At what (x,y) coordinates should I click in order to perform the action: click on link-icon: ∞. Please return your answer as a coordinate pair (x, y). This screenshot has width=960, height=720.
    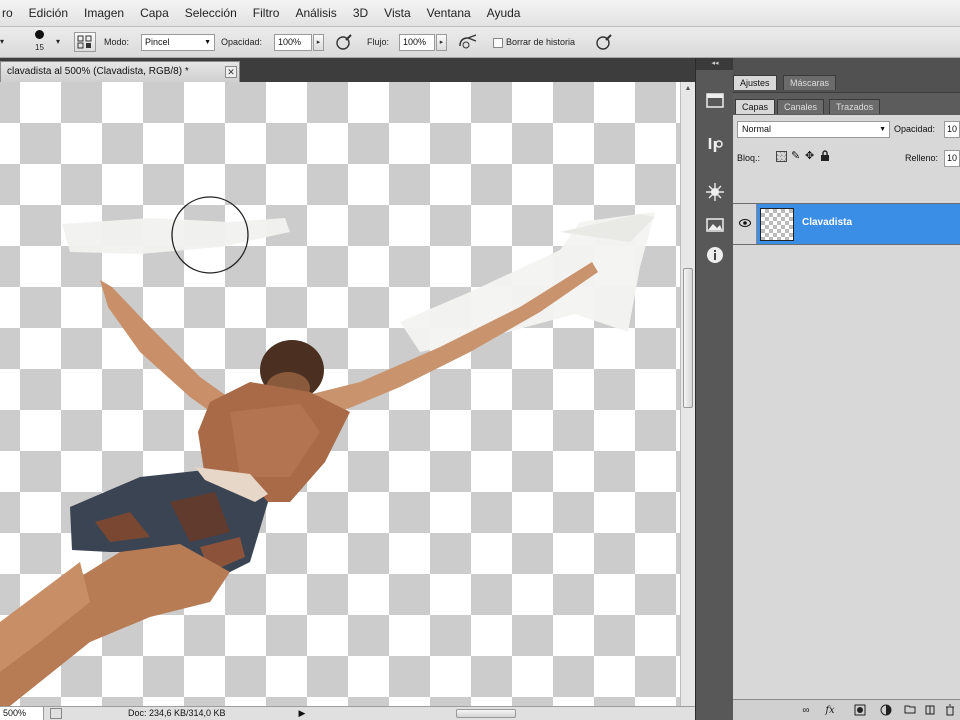
    Looking at the image, I should click on (806, 711).